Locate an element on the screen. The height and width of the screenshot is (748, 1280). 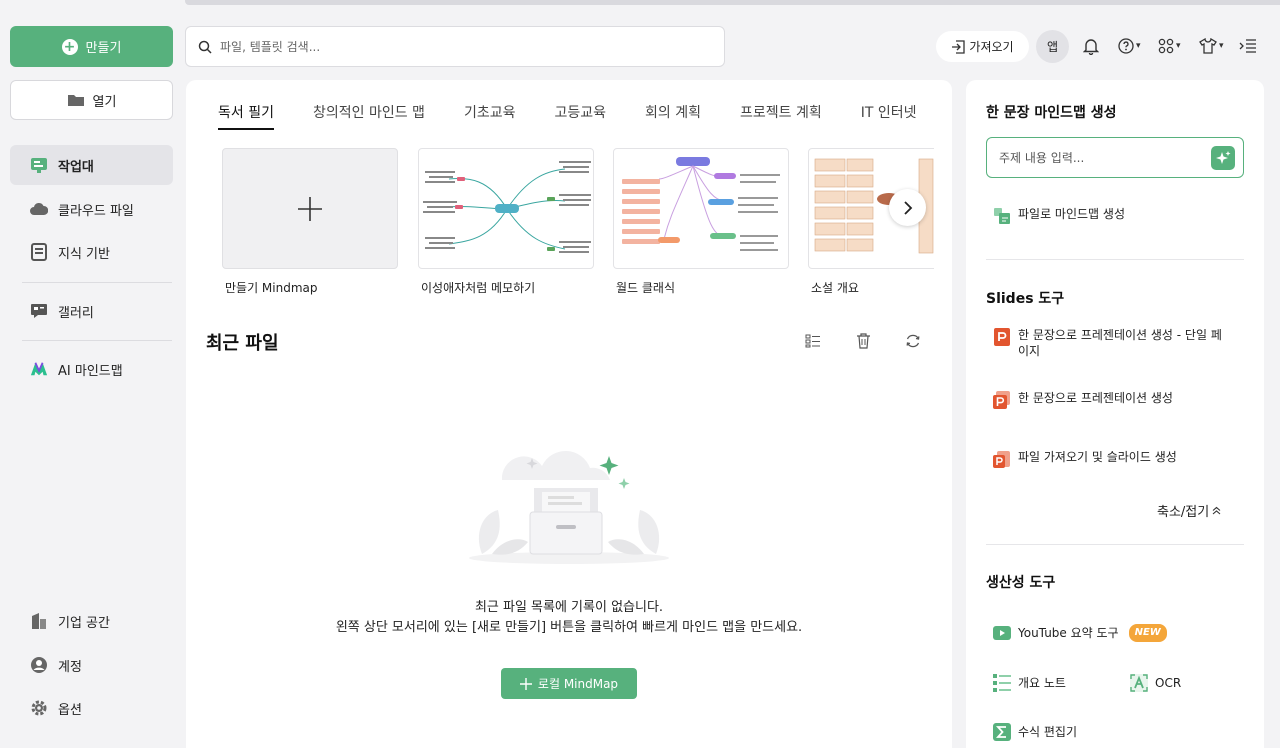
search-icon is located at coordinates (205, 47).